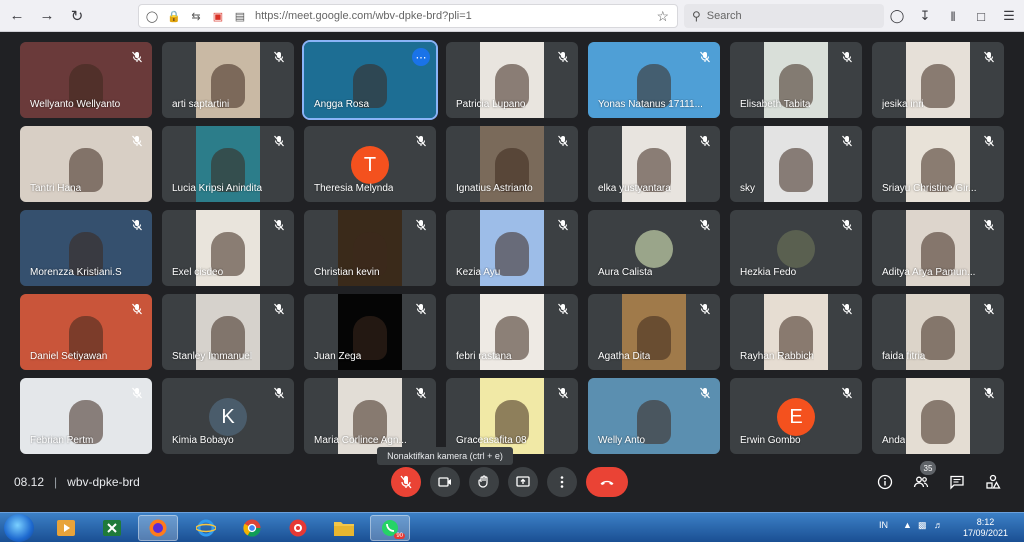  I want to click on more-options-button, so click(562, 482).